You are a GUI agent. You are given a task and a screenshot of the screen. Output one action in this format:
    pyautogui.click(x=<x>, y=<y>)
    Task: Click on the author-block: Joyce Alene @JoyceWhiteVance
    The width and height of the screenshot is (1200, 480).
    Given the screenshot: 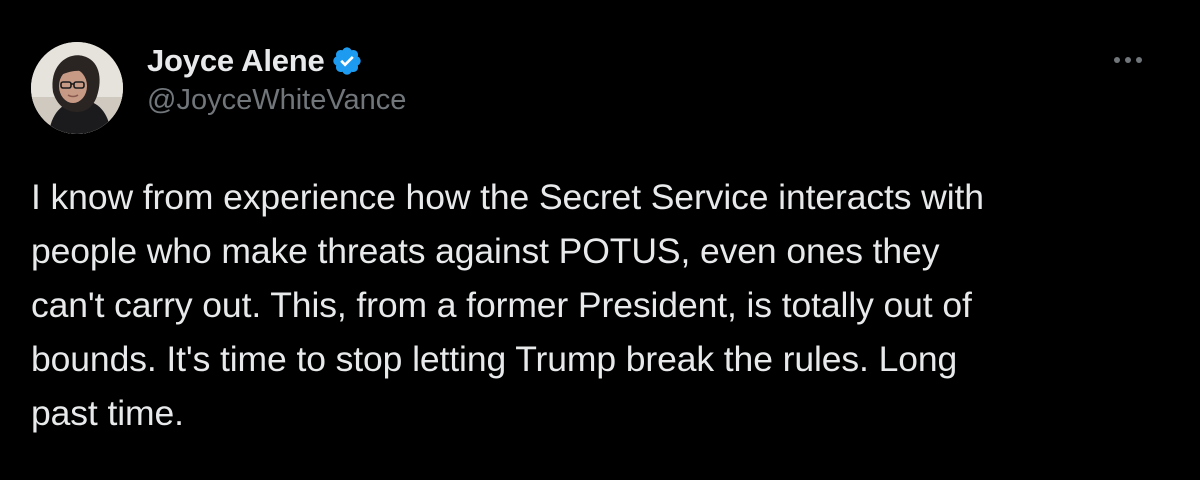 What is the action you would take?
    pyautogui.click(x=276, y=79)
    